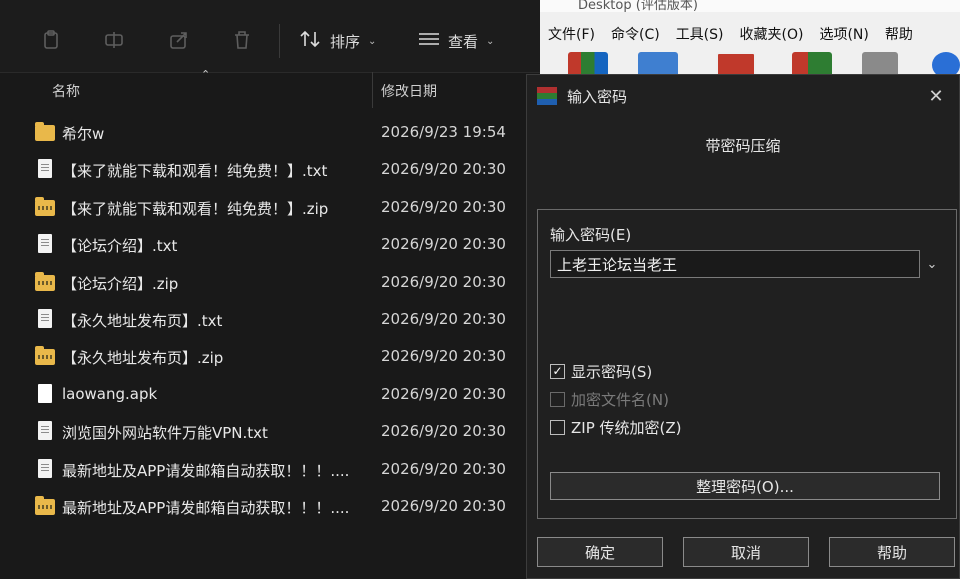  What do you see at coordinates (270, 36) in the screenshot?
I see `explorer-toolbar: 排序 ⌄ 查看 ⌄` at bounding box center [270, 36].